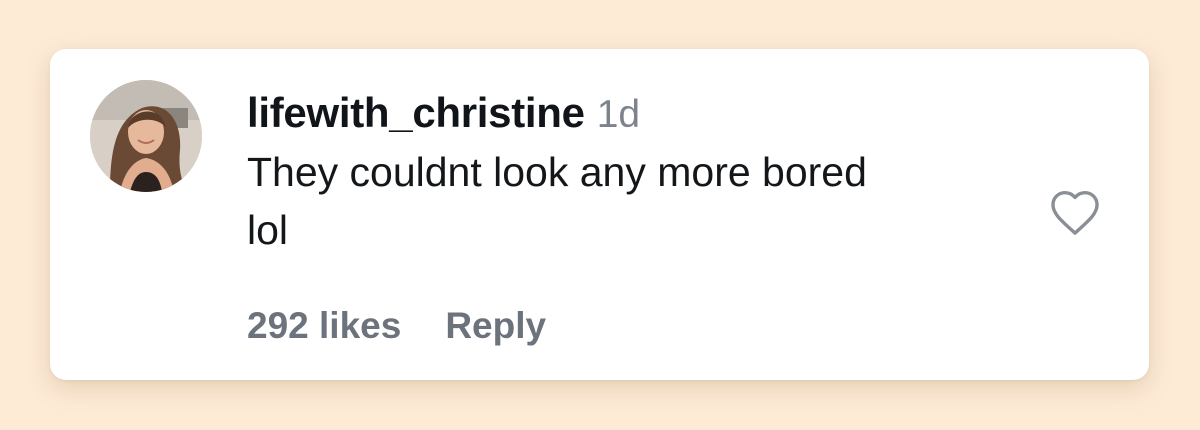 The image size is (1200, 430). Describe the element at coordinates (618, 115) in the screenshot. I see `timestamp: 1d` at that location.